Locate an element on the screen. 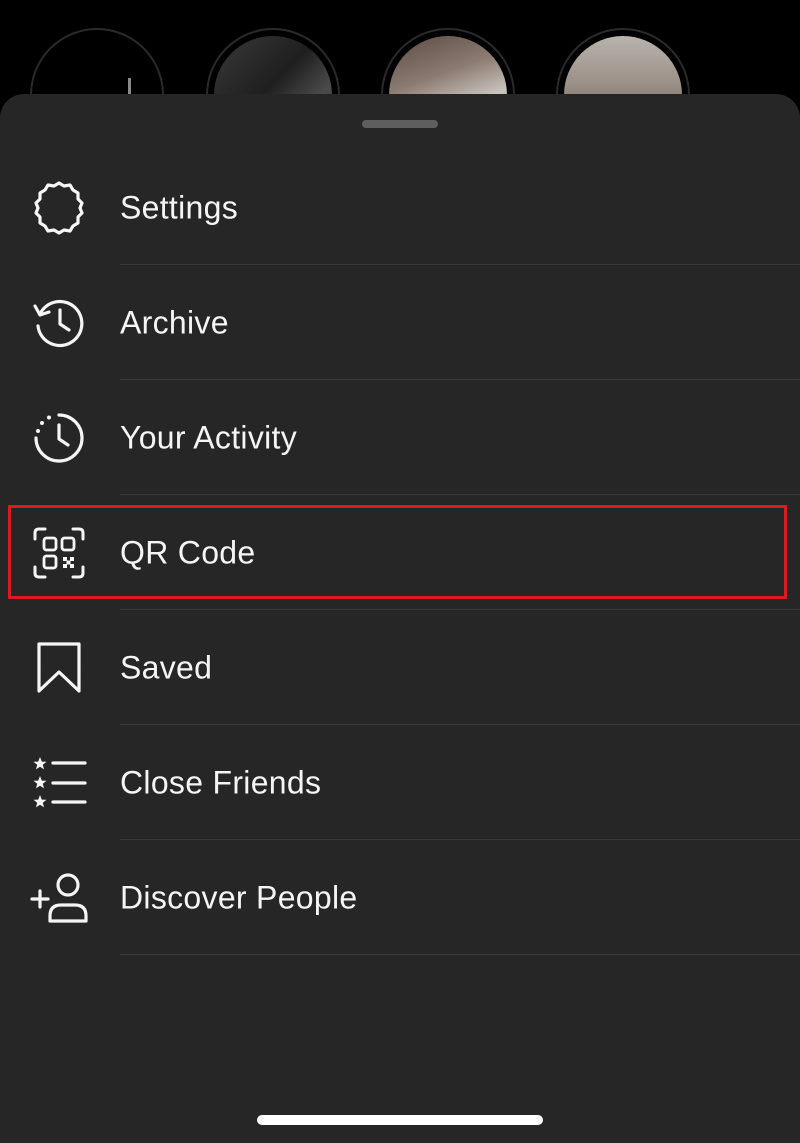  close-friends-list-icon is located at coordinates (59, 783).